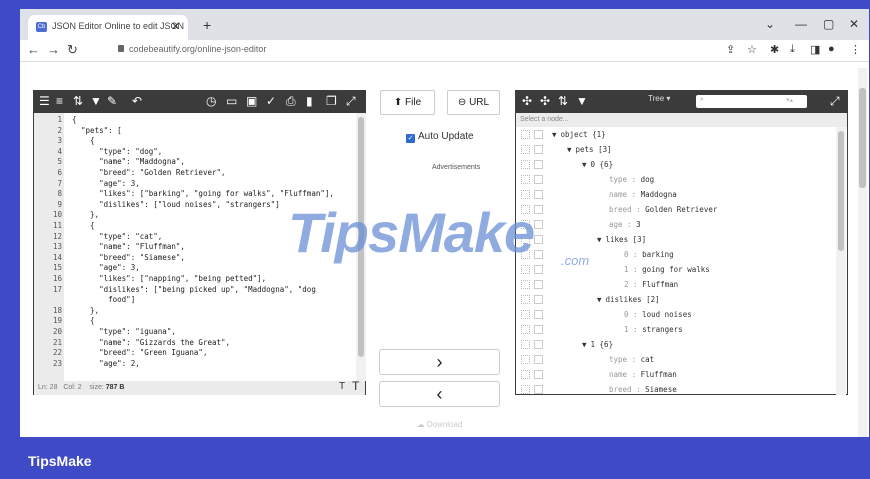  I want to click on tree-node-row: name : Maddogna, so click(676, 194).